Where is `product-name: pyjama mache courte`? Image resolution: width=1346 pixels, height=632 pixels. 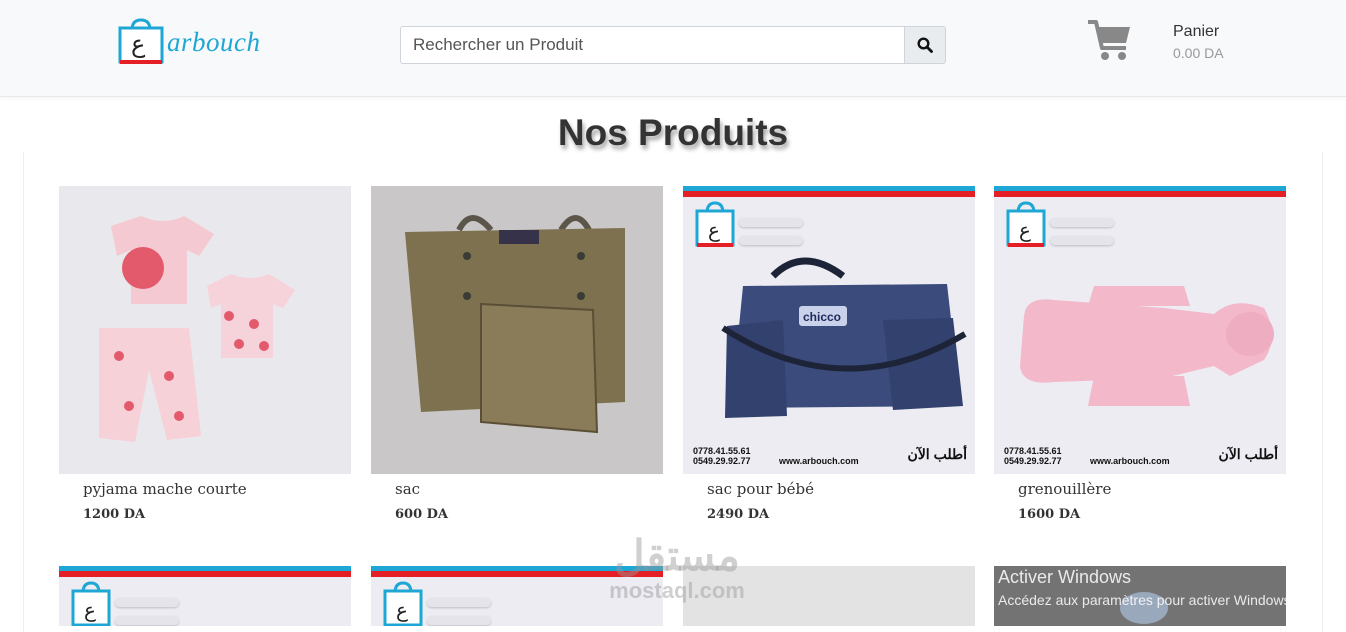 product-name: pyjama mache courte is located at coordinates (165, 489).